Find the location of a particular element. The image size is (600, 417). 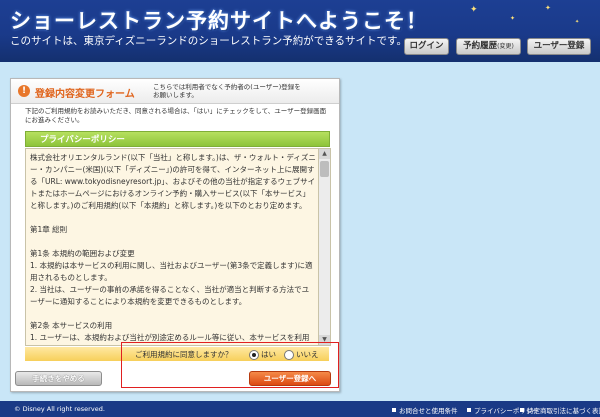

reservation-history-button: 予約履歴(変更) is located at coordinates (488, 46).